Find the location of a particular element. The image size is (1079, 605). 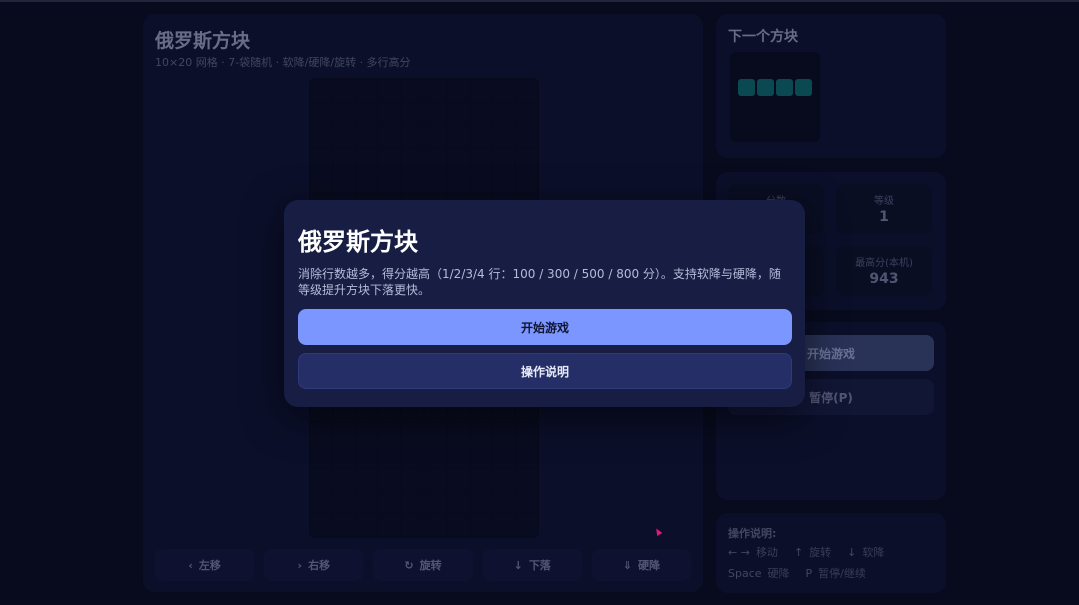

start-game-button: 开始游戏 is located at coordinates (545, 327).